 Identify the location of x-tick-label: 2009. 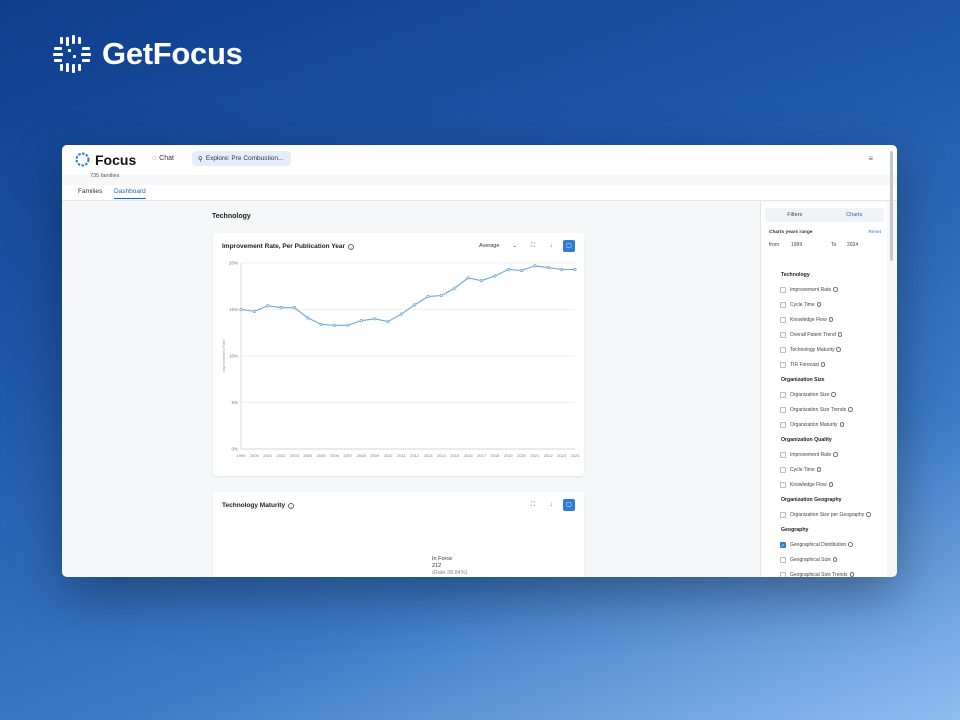
(375, 455).